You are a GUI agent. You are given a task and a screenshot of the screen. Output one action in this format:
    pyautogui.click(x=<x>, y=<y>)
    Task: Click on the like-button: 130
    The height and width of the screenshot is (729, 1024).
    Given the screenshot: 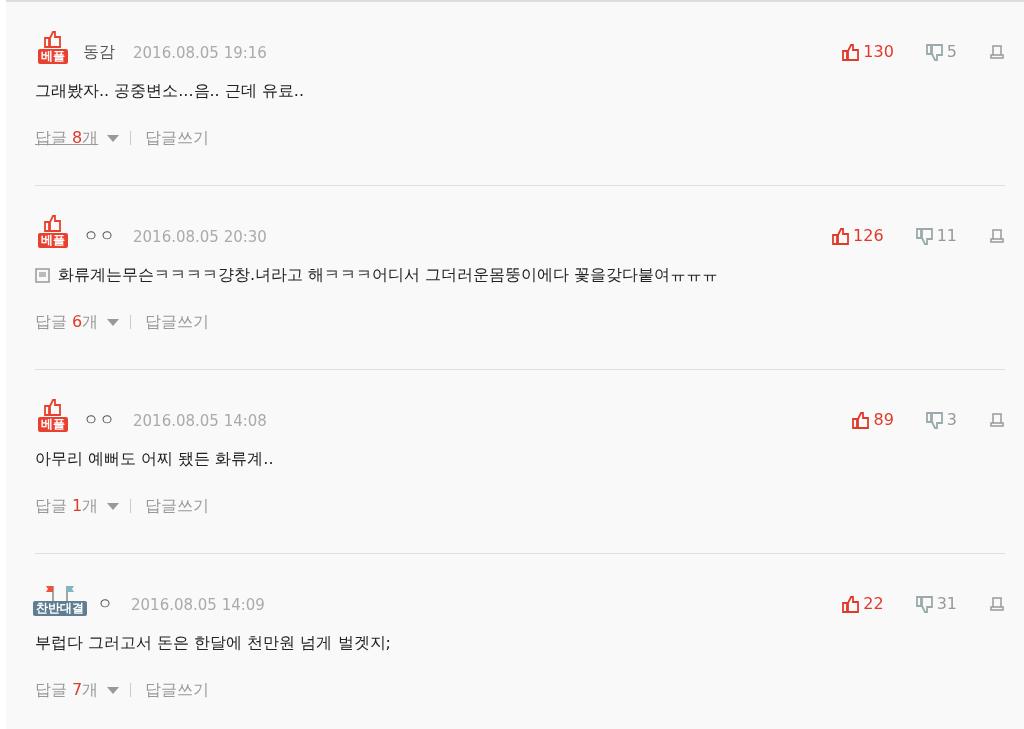 What is the action you would take?
    pyautogui.click(x=868, y=52)
    